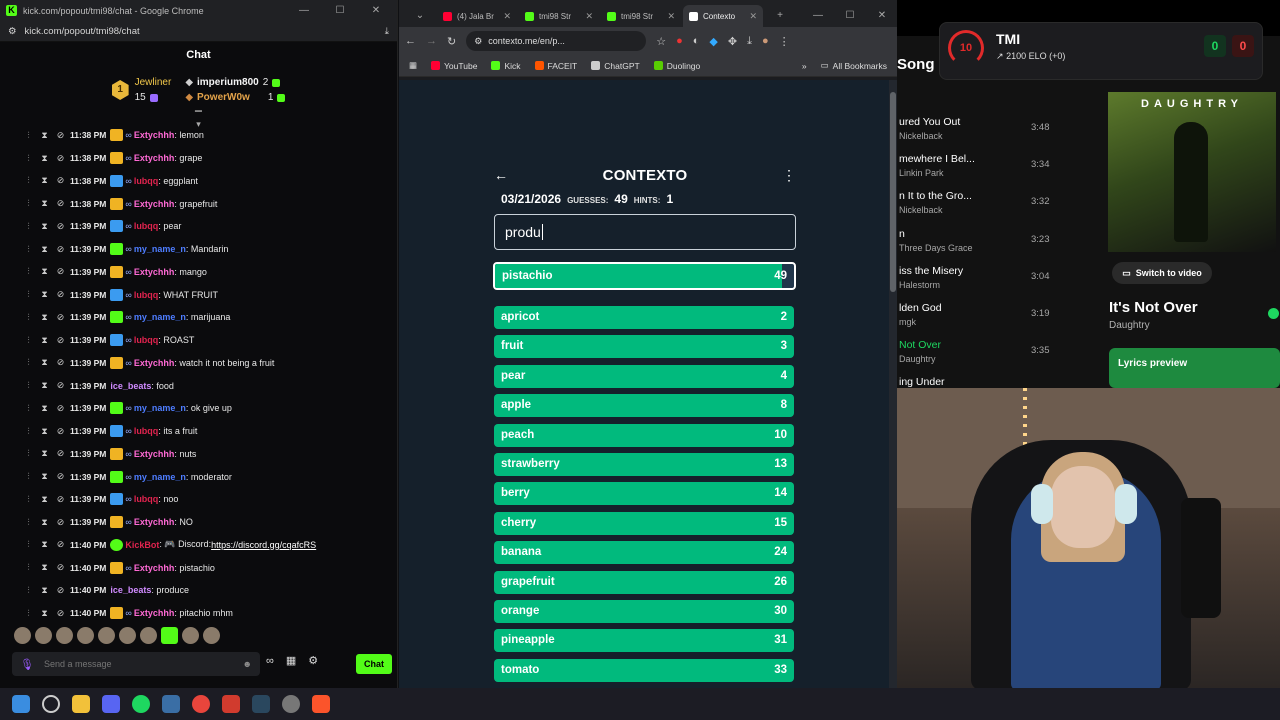 This screenshot has width=1280, height=720. I want to click on now-playing-title: It's Not Over, so click(1153, 307).